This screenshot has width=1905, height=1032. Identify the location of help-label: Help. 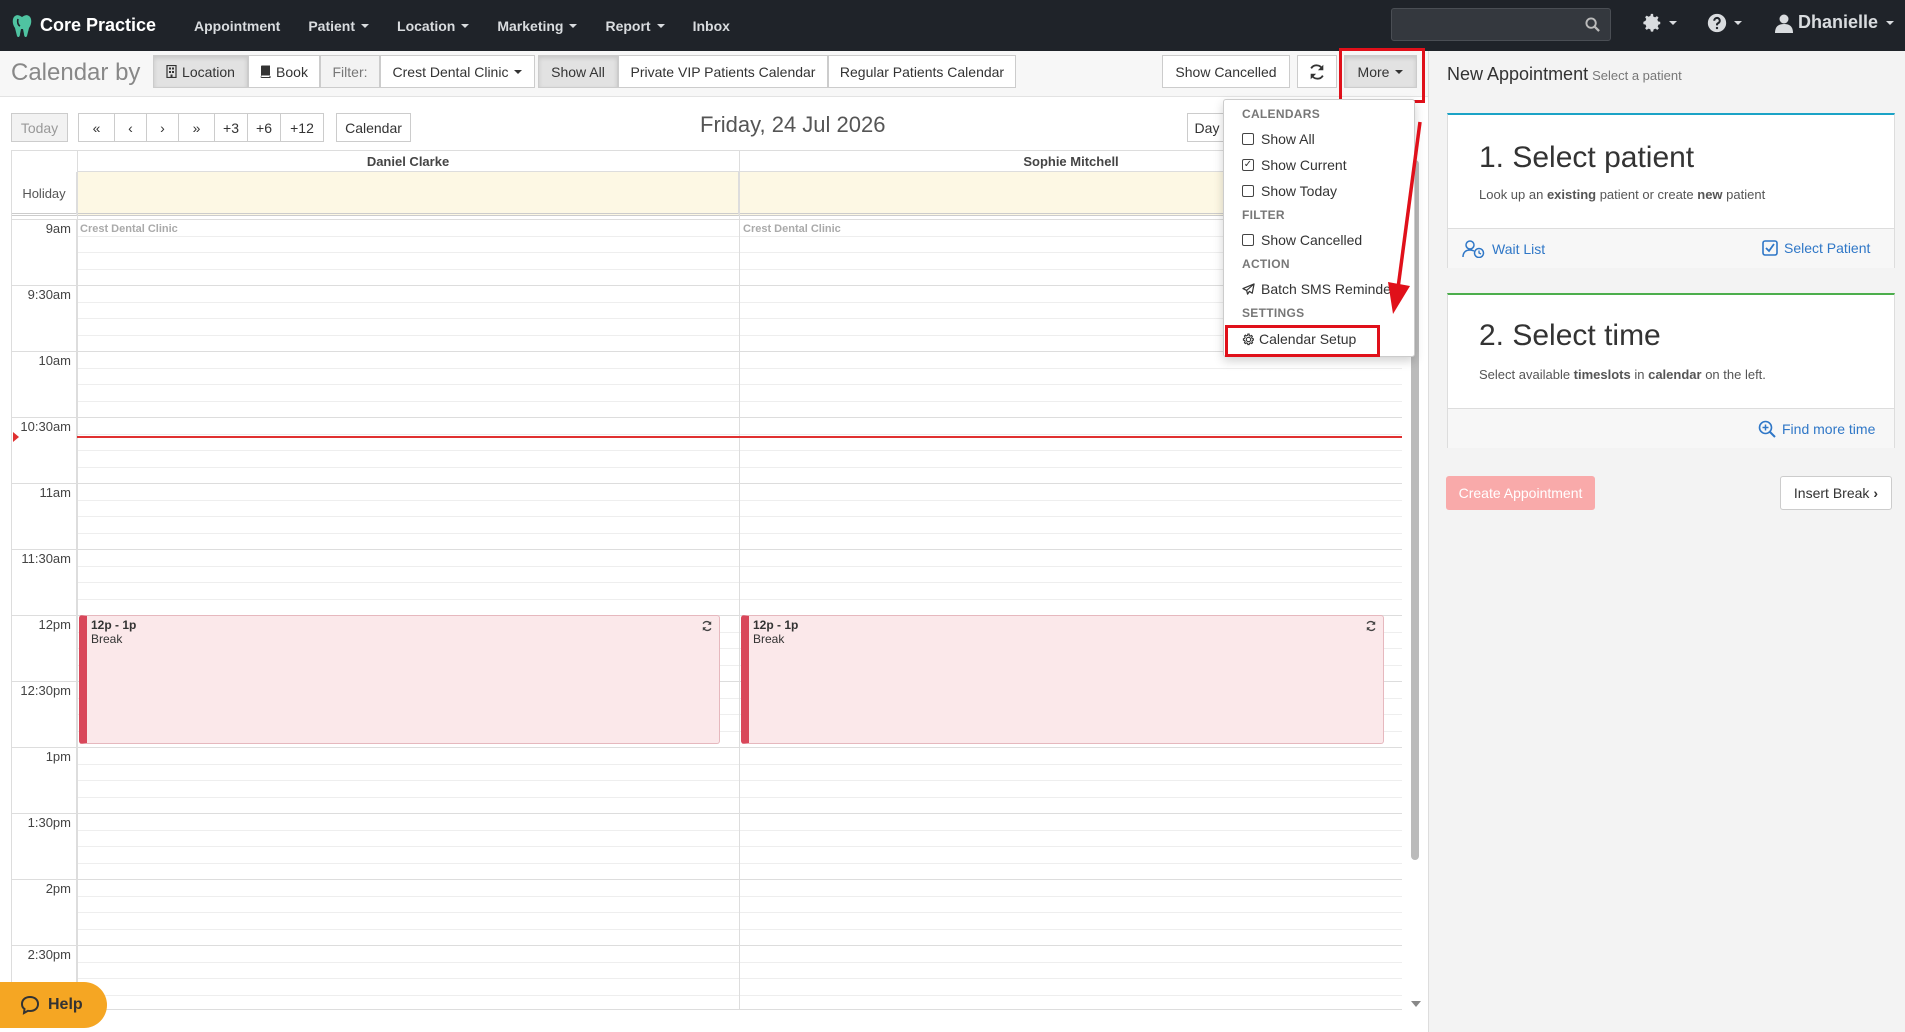
(65, 1004).